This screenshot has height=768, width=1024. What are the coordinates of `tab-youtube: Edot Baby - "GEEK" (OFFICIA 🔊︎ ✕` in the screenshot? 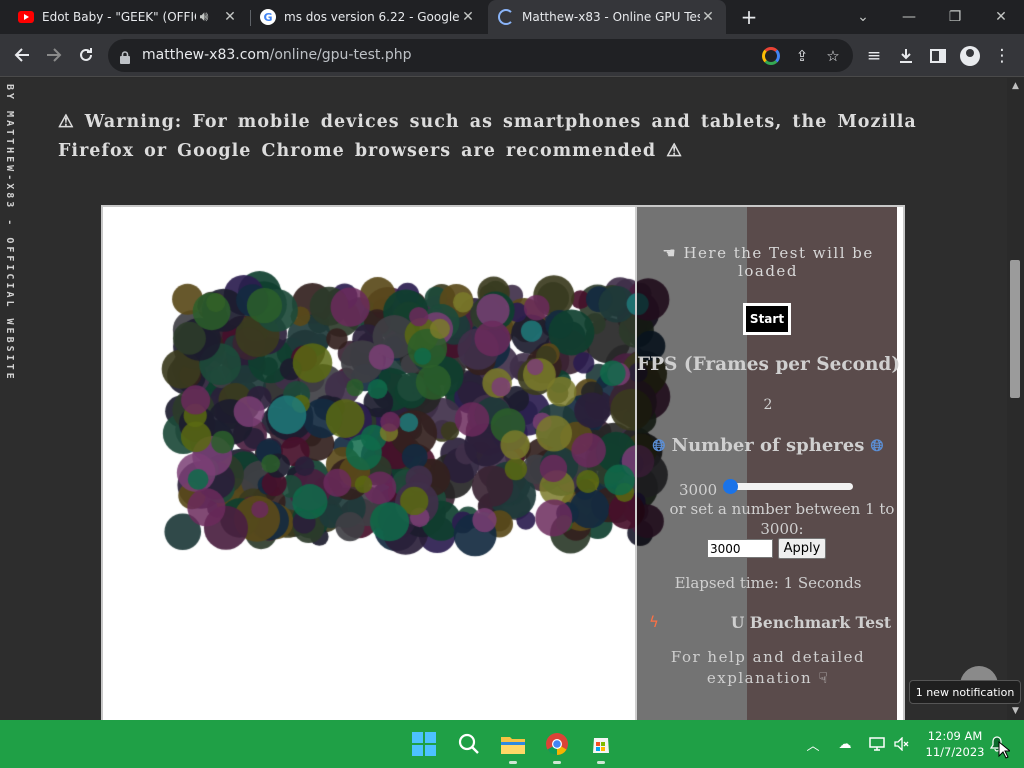 It's located at (128, 17).